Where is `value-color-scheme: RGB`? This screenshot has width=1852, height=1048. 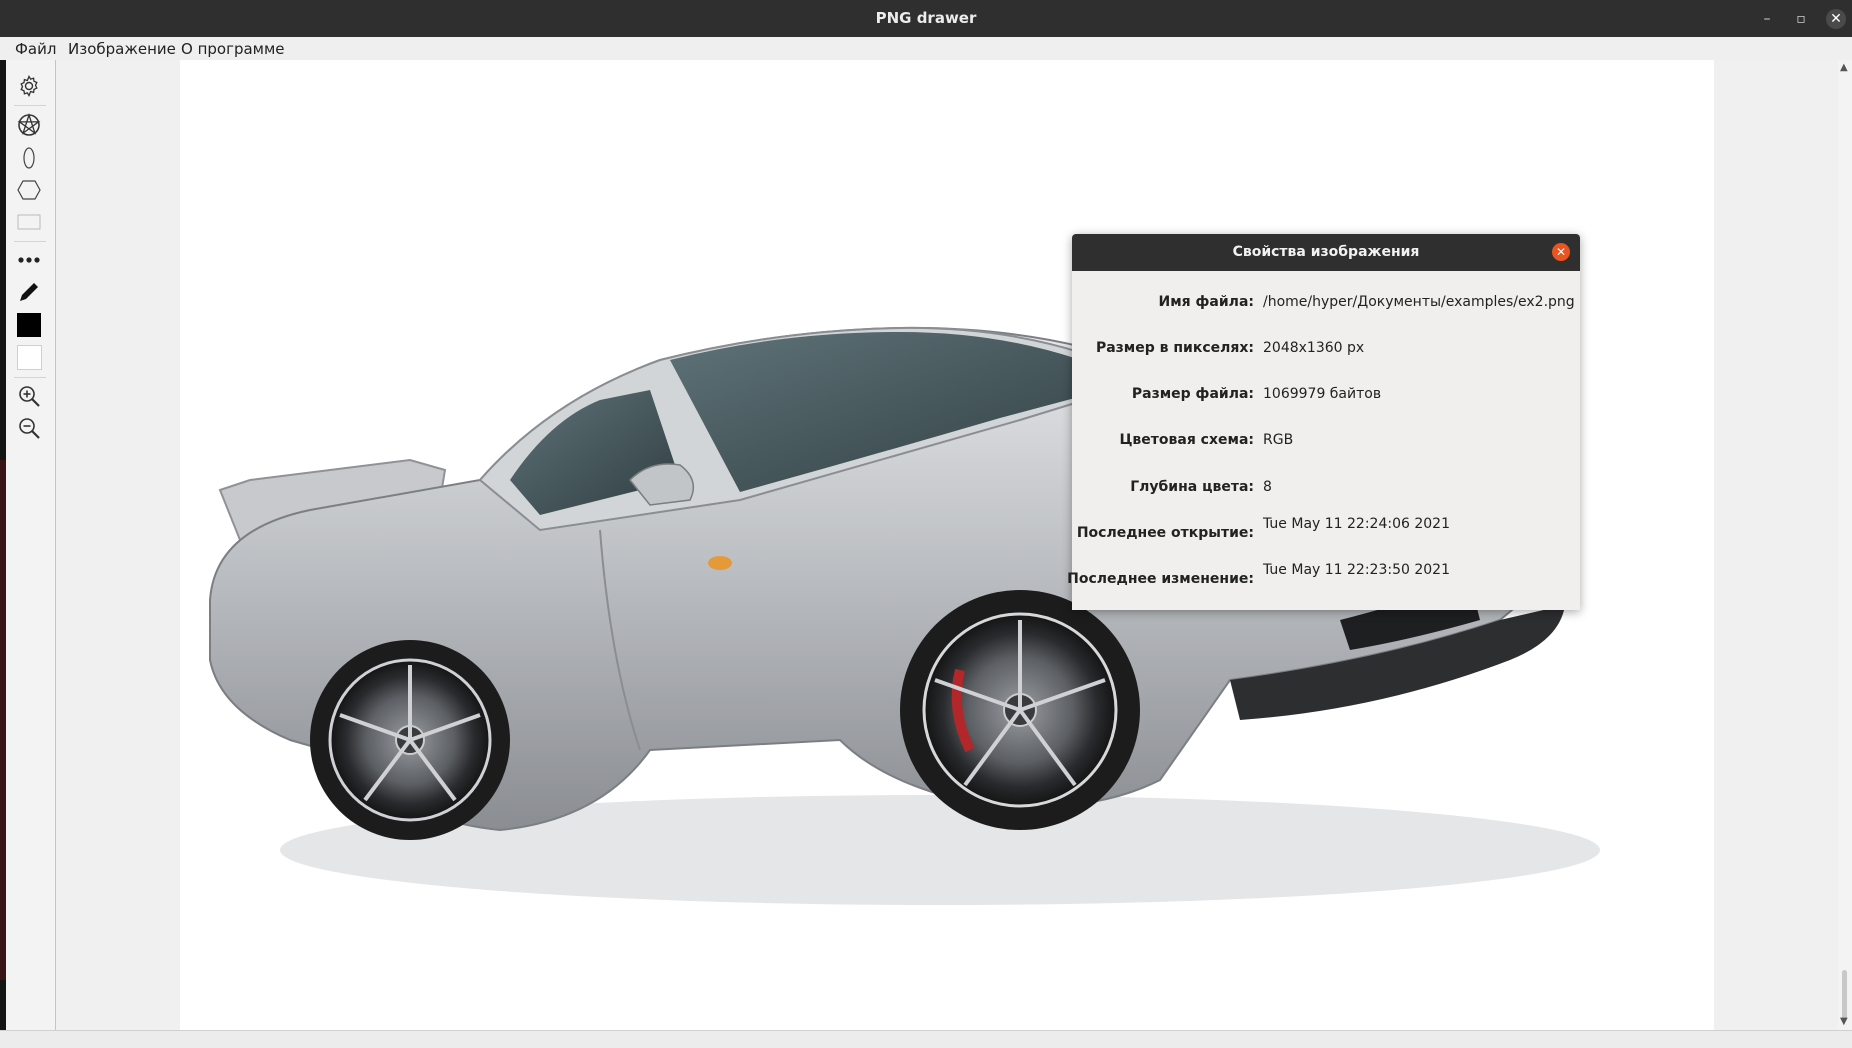
value-color-scheme: RGB is located at coordinates (1278, 440).